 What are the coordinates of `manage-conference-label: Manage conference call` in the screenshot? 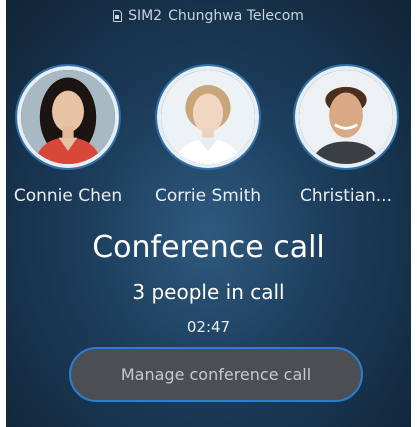 It's located at (216, 374).